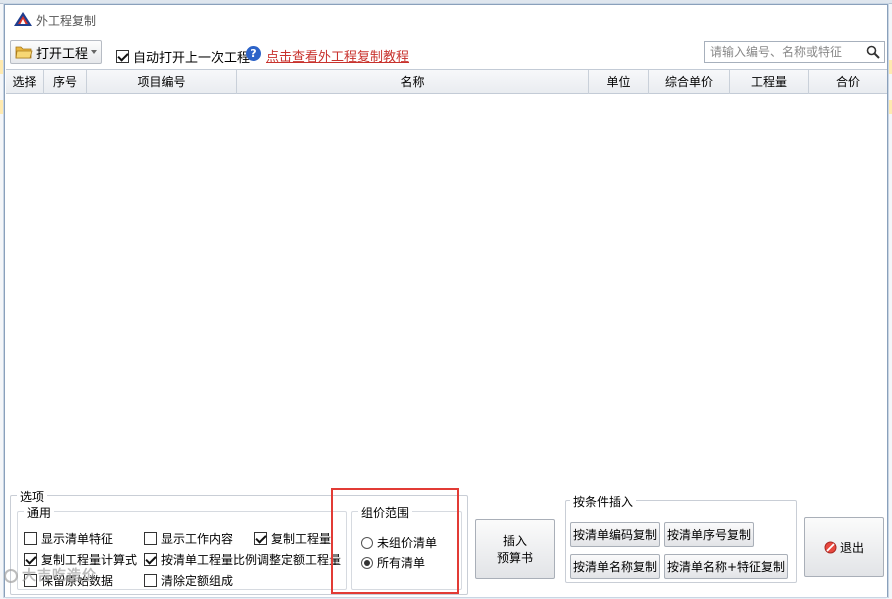  I want to click on conditional-insert-title: 按条件插入, so click(603, 501).